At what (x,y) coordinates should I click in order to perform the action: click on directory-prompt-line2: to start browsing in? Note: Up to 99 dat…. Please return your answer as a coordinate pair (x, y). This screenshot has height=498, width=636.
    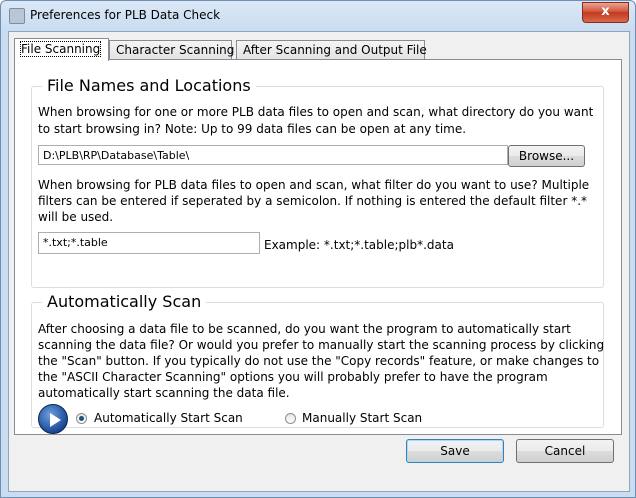
    Looking at the image, I should click on (252, 129).